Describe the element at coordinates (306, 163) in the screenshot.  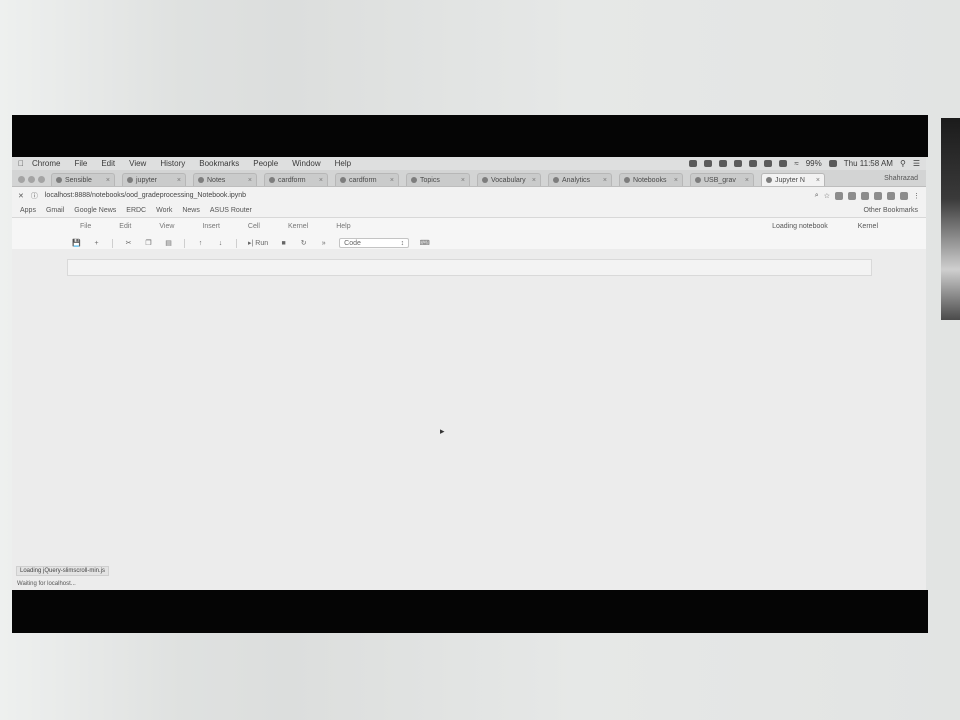
I see `menu-window: Window` at that location.